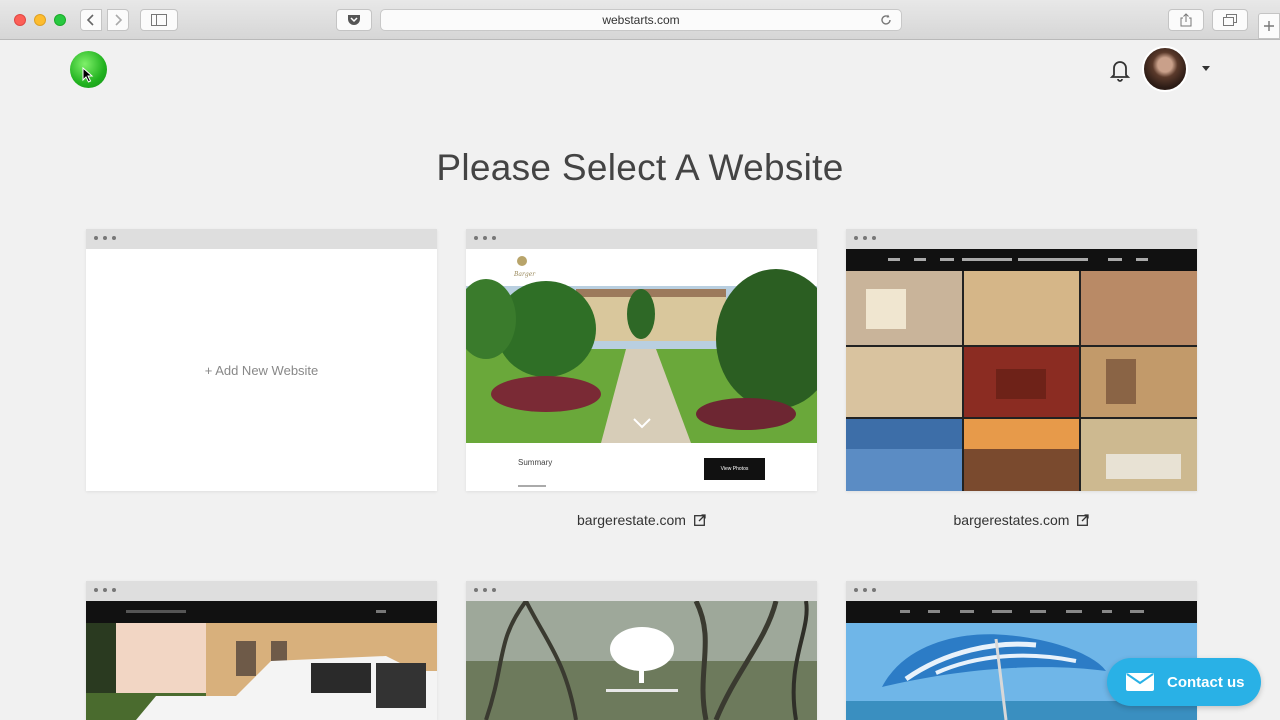 The width and height of the screenshot is (1280, 720). I want to click on new-tab-button, so click(1269, 26).